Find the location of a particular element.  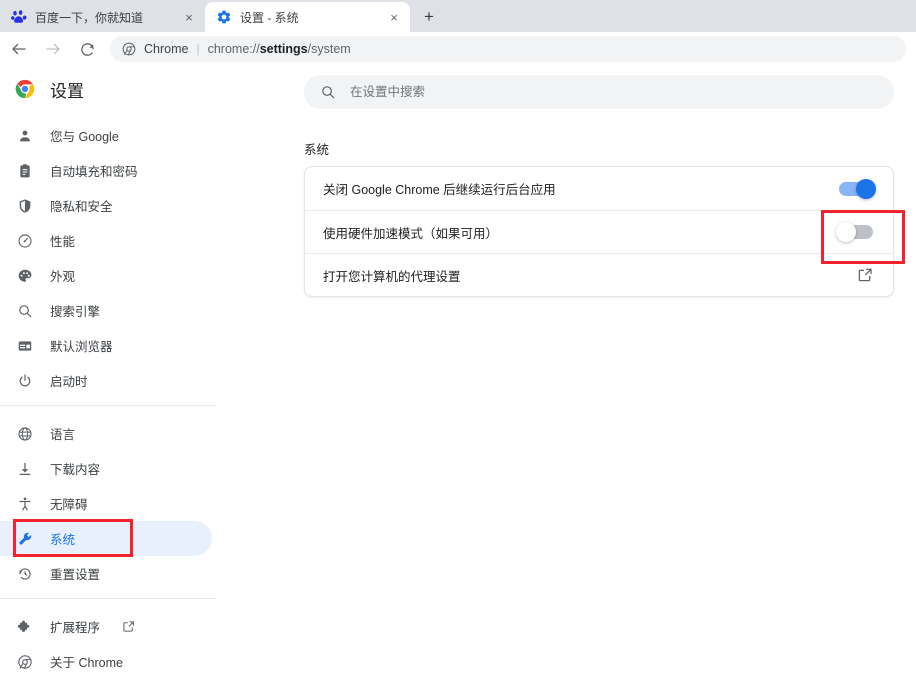

url-prefix: chrome:// is located at coordinates (233, 49).